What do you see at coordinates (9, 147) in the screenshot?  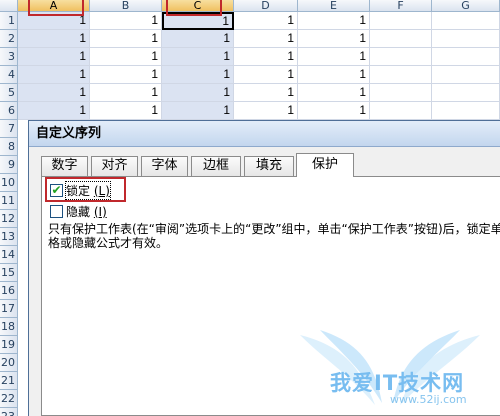 I see `row-header: 8` at bounding box center [9, 147].